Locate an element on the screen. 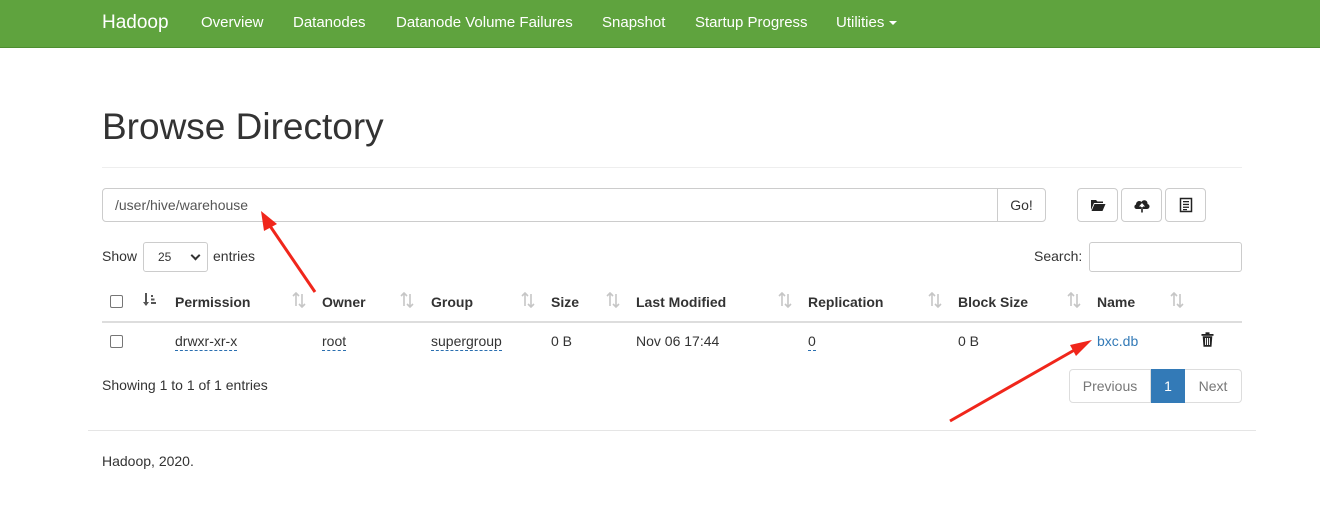  column-header-last-modified: Last Modified is located at coordinates (681, 302).